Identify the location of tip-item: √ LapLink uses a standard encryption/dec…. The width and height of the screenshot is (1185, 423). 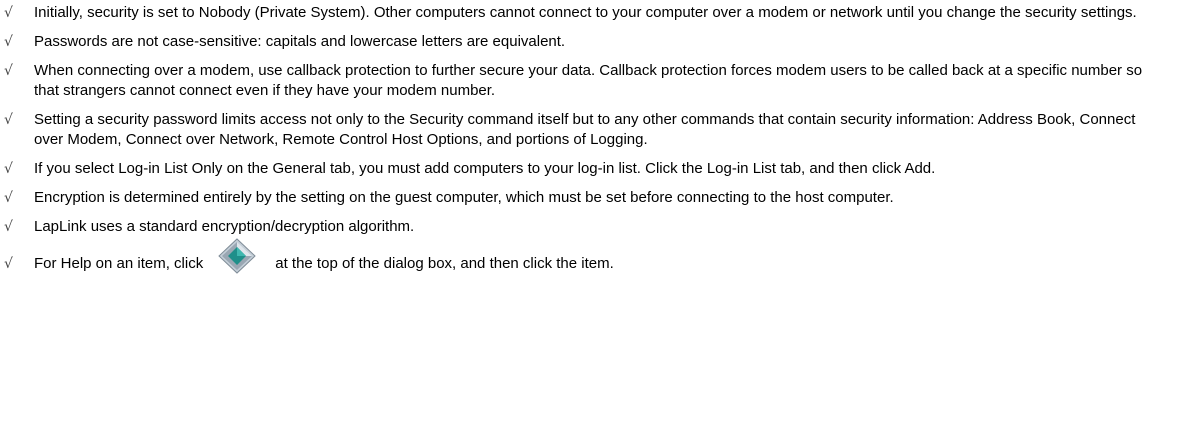
(592, 227).